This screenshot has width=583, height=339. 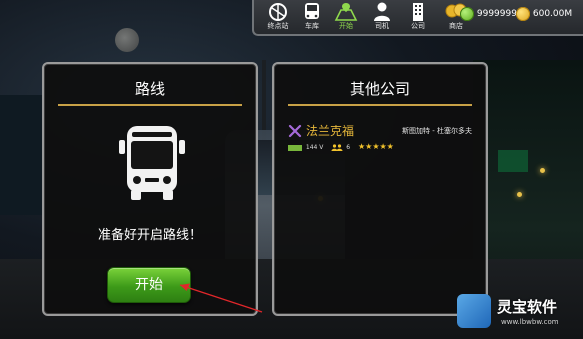 What do you see at coordinates (467, 13) in the screenshot?
I see `coin-icon` at bounding box center [467, 13].